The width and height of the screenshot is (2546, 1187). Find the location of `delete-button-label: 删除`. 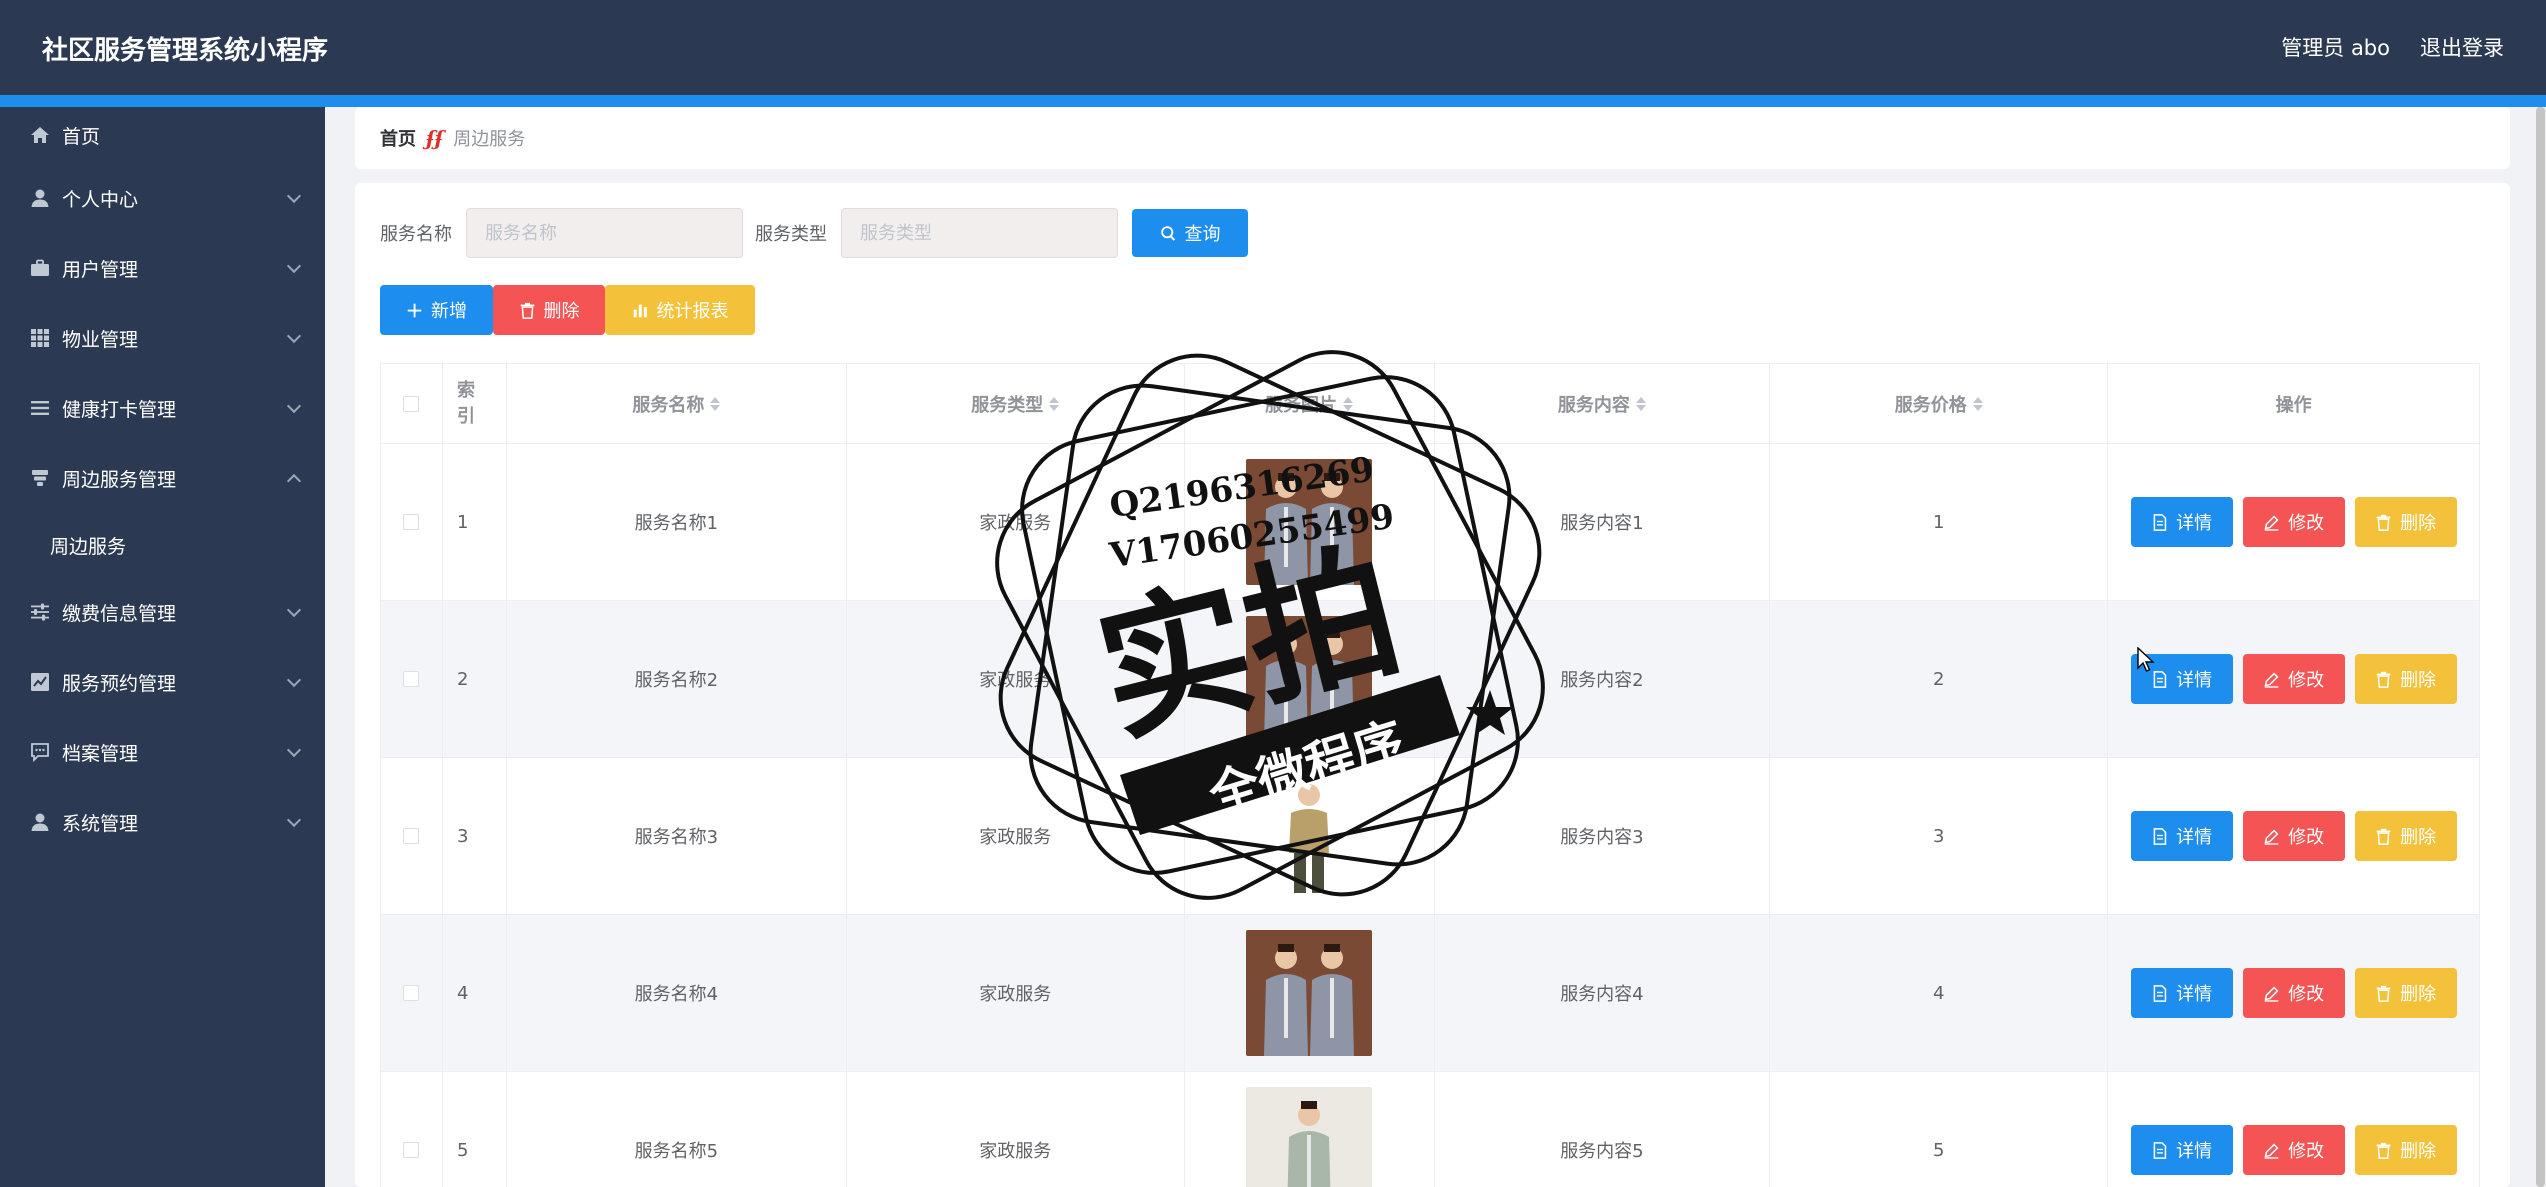

delete-button-label: 删除 is located at coordinates (2418, 1151).